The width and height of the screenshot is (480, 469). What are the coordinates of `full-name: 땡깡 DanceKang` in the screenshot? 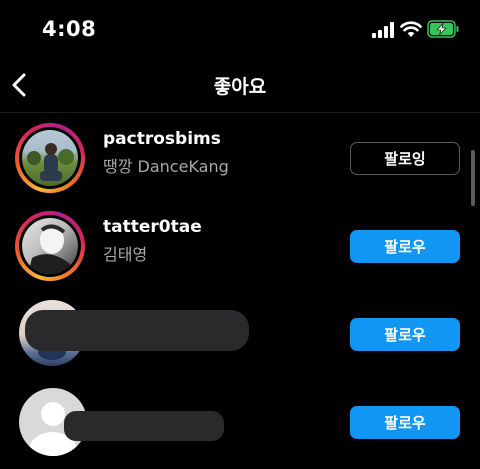 It's located at (166, 166).